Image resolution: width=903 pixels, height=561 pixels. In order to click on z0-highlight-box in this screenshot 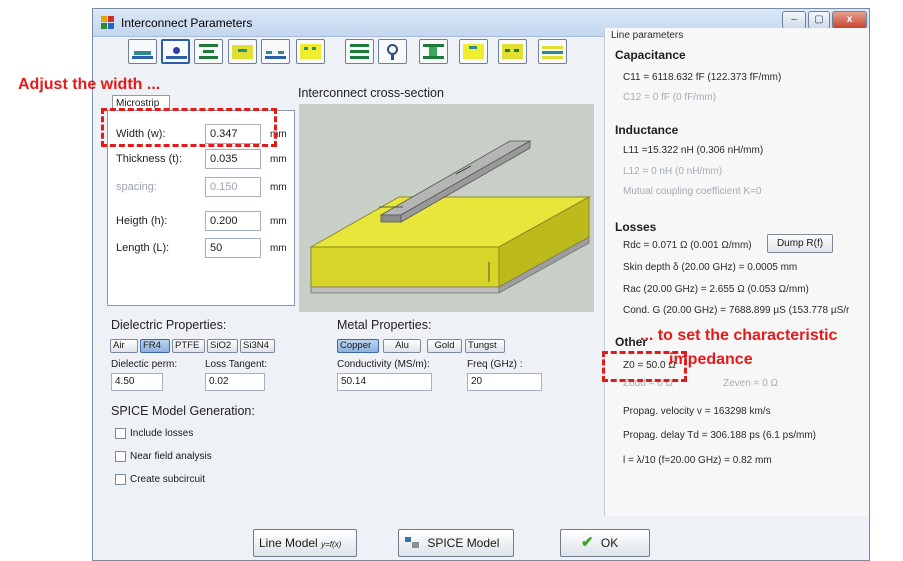, I will do `click(644, 366)`.